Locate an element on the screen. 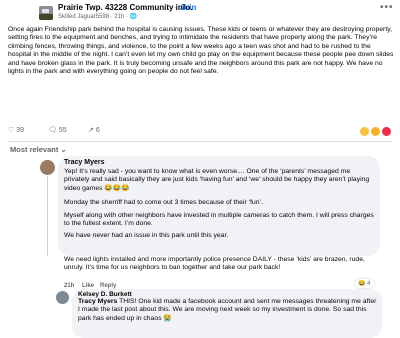 The height and width of the screenshot is (338, 400). comment-count: 55 is located at coordinates (62, 130).